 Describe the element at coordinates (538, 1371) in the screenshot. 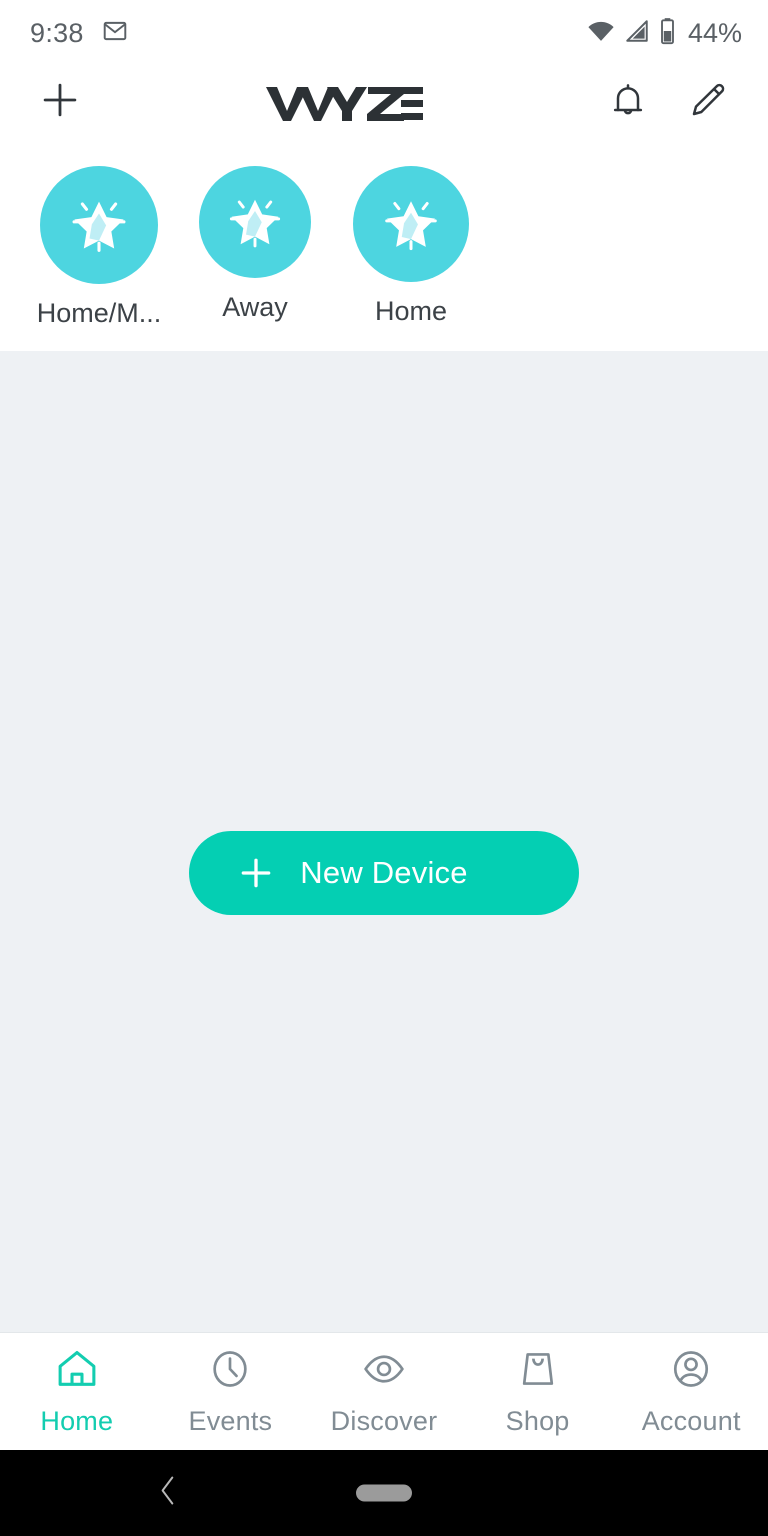

I see `shopping-bag-icon` at that location.